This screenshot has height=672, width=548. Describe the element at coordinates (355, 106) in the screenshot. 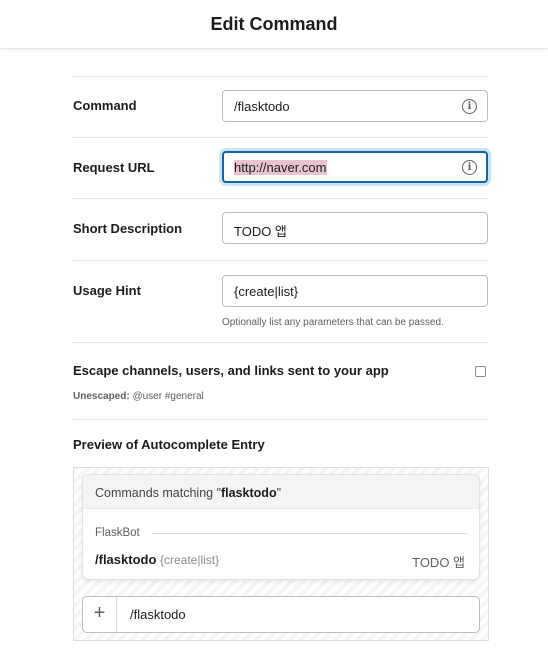

I see `command-input: /flasktodo i` at that location.